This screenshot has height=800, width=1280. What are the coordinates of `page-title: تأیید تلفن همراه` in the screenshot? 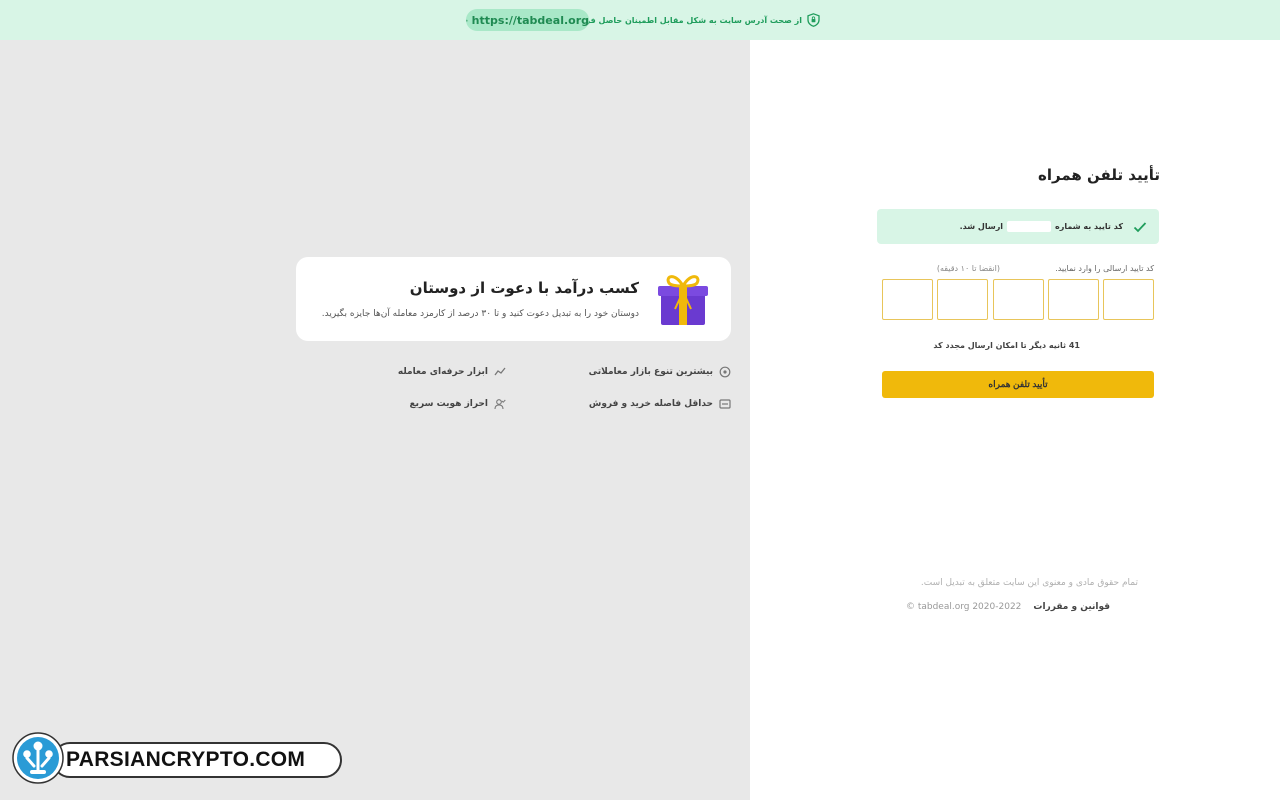 It's located at (1099, 175).